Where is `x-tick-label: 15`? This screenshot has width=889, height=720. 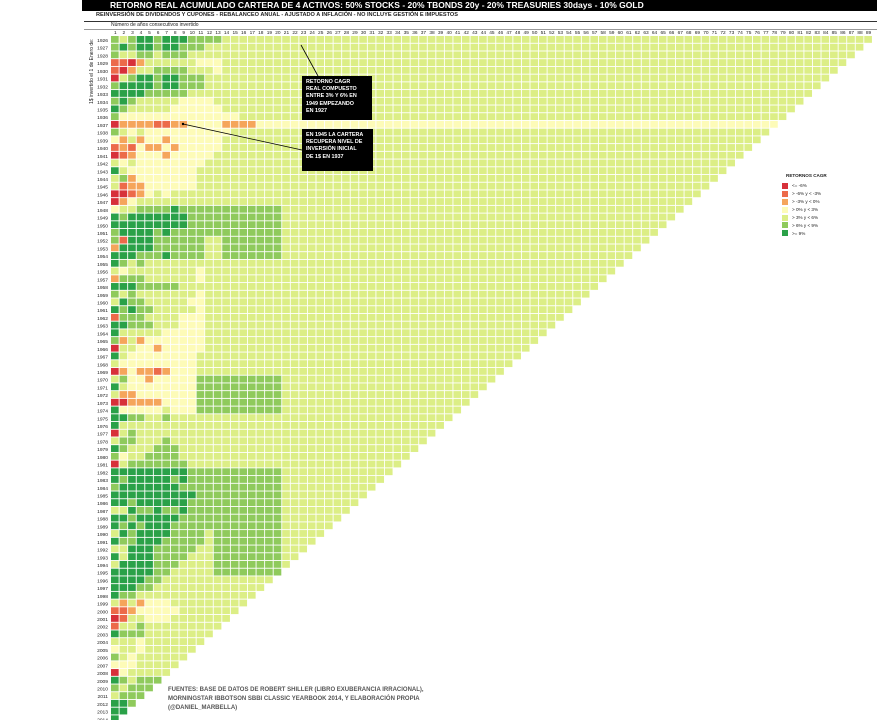
x-tick-label: 15 is located at coordinates (235, 33).